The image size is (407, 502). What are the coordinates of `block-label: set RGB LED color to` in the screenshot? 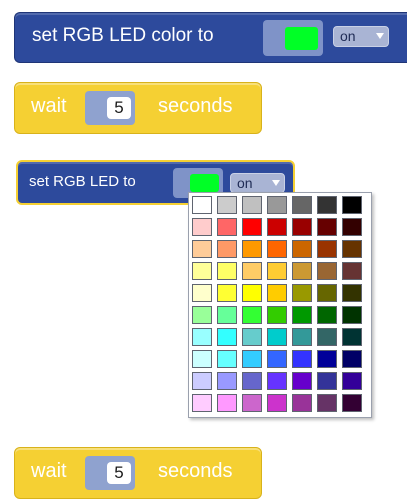 It's located at (123, 35).